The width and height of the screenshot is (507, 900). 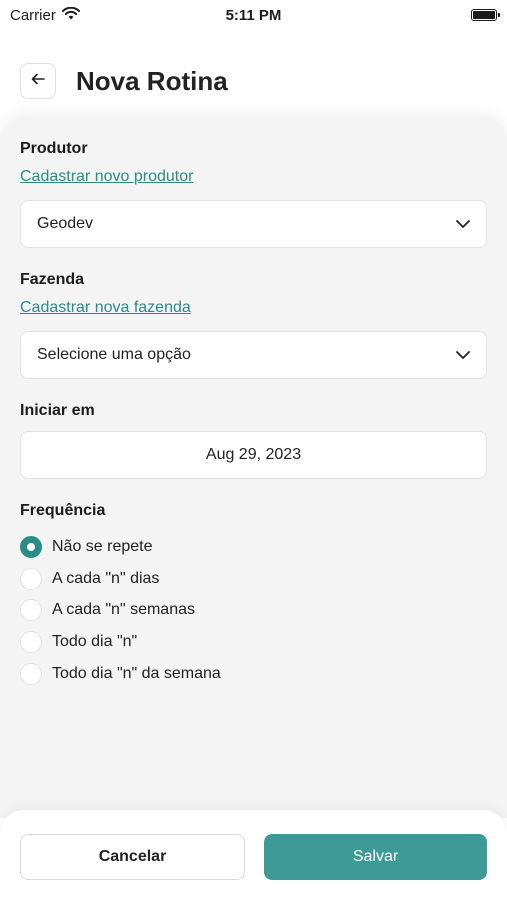 I want to click on radio-option-todo-dia-n-da-semana: Todo dia "n" da semana, so click(x=120, y=674).